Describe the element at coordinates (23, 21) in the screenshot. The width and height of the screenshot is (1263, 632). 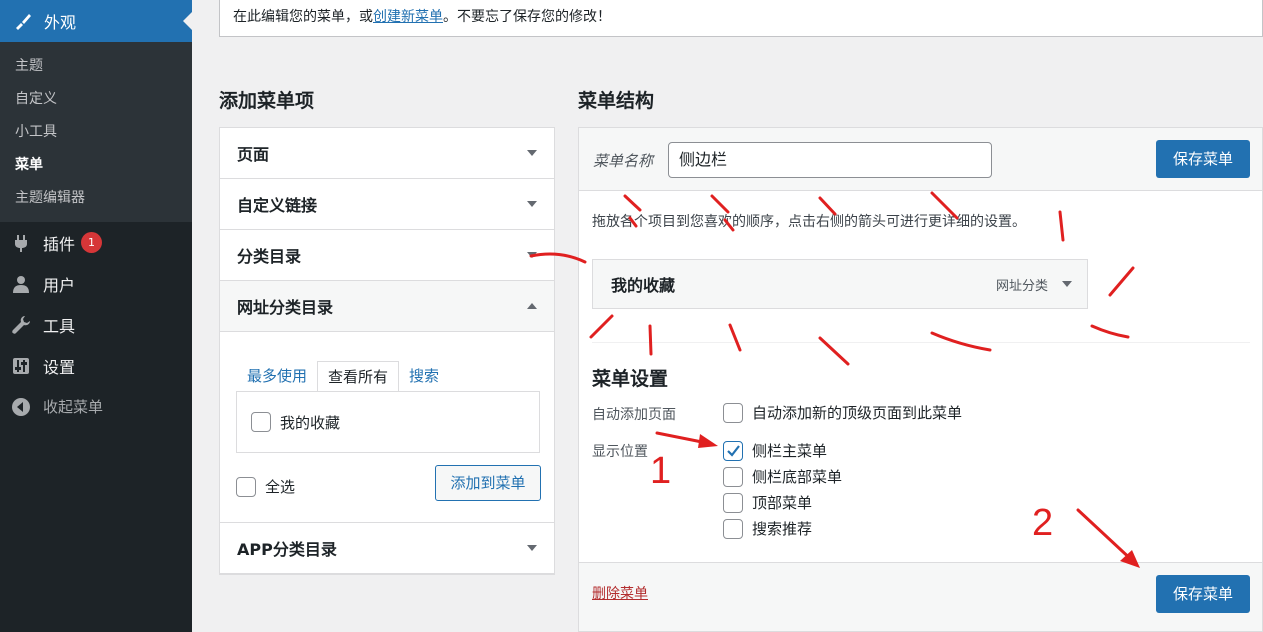
I see `brush-icon` at that location.